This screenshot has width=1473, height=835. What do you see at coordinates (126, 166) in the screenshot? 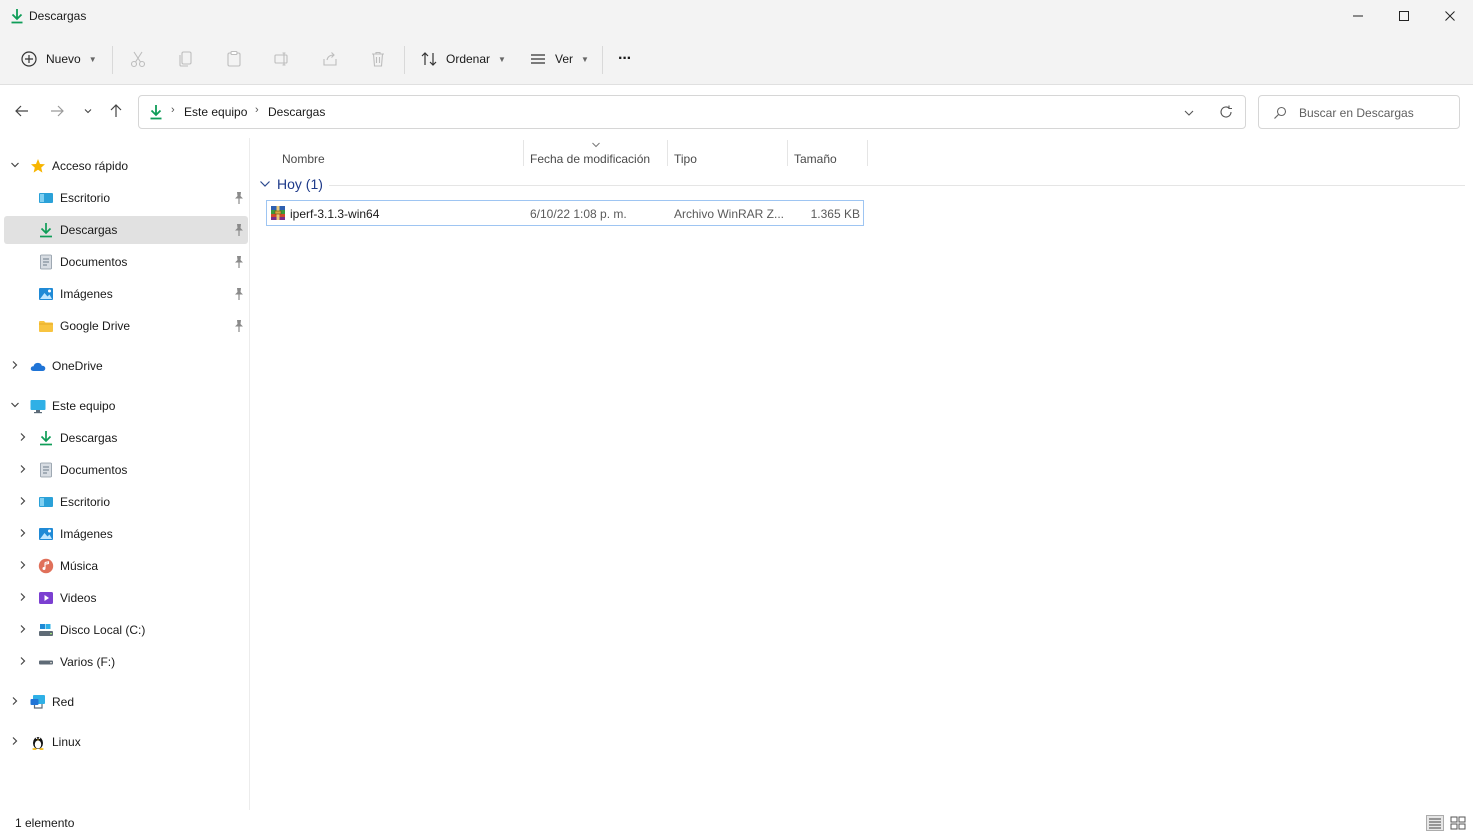
I see `sidebar-item-quick-access: Acceso rápido` at bounding box center [126, 166].